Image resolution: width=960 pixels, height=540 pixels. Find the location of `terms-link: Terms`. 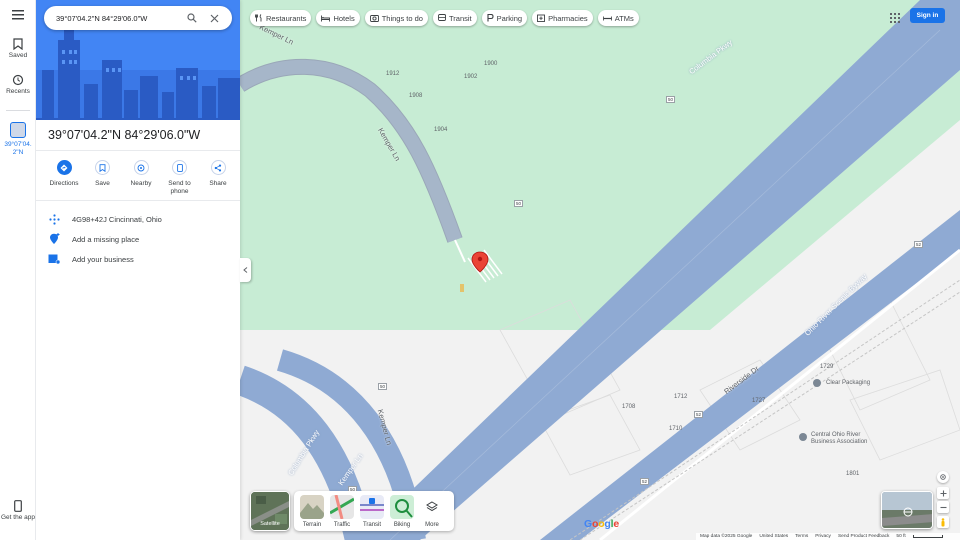

terms-link: Terms is located at coordinates (801, 536).